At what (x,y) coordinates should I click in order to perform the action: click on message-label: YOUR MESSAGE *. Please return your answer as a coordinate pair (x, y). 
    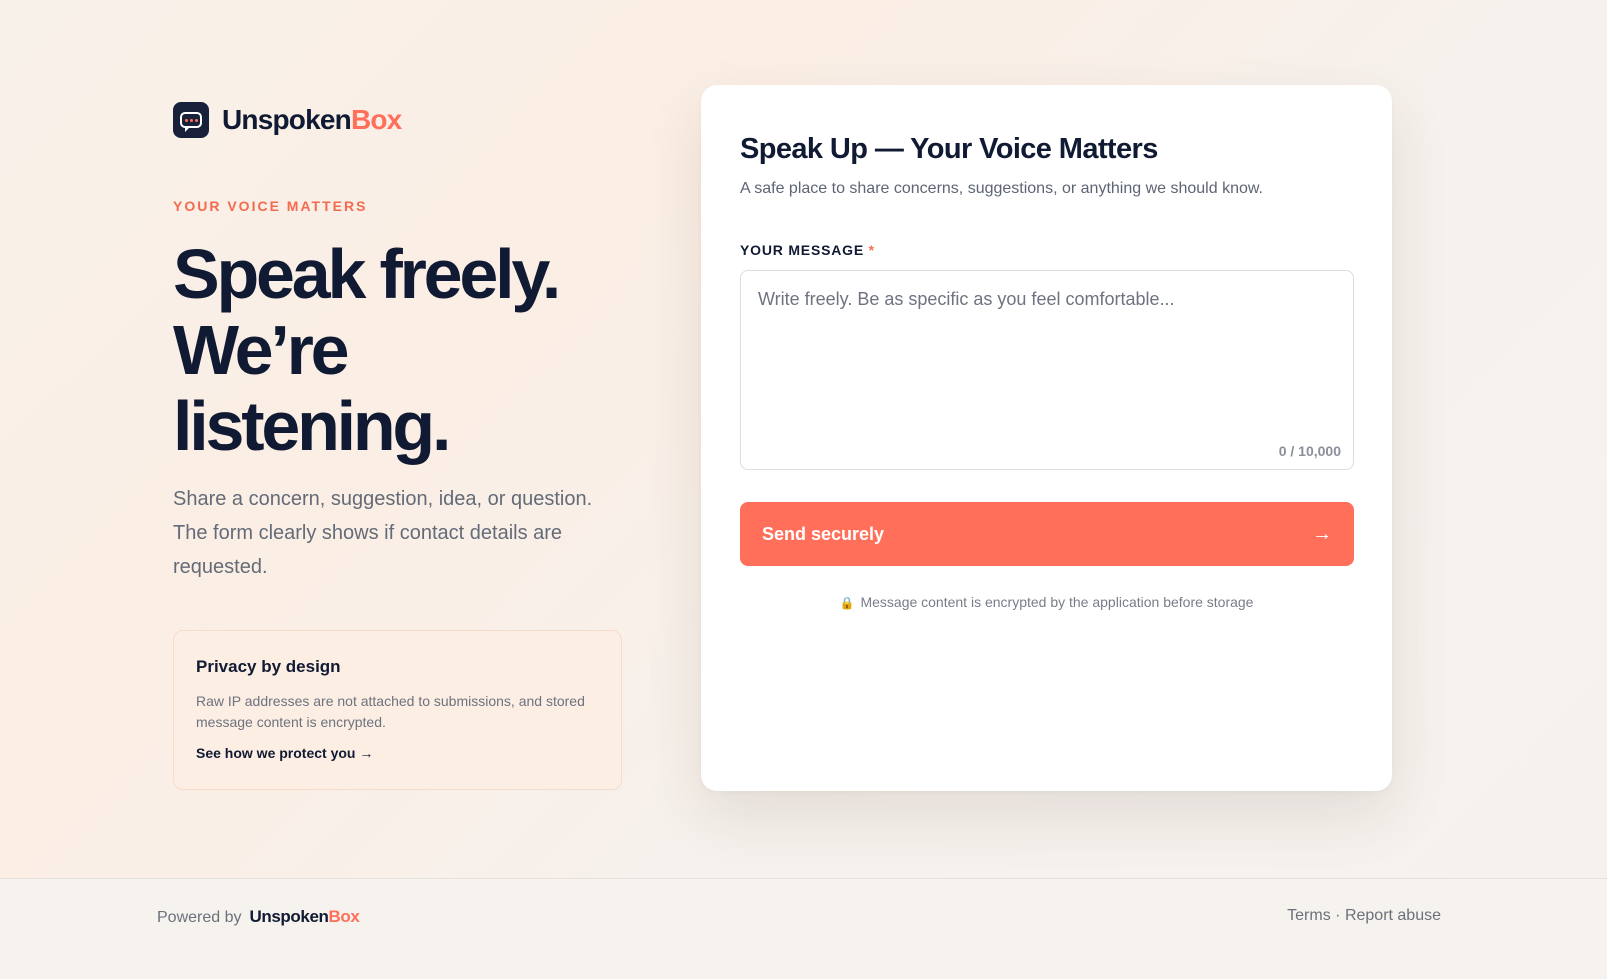
    Looking at the image, I should click on (1046, 250).